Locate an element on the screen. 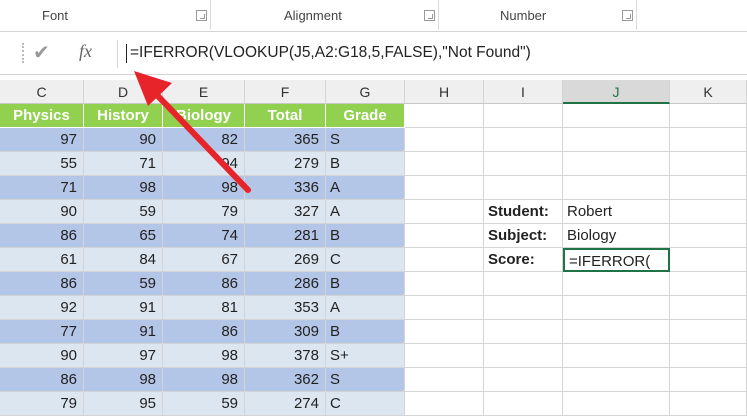 This screenshot has width=747, height=419. annotation-arrow is located at coordinates (192, 132).